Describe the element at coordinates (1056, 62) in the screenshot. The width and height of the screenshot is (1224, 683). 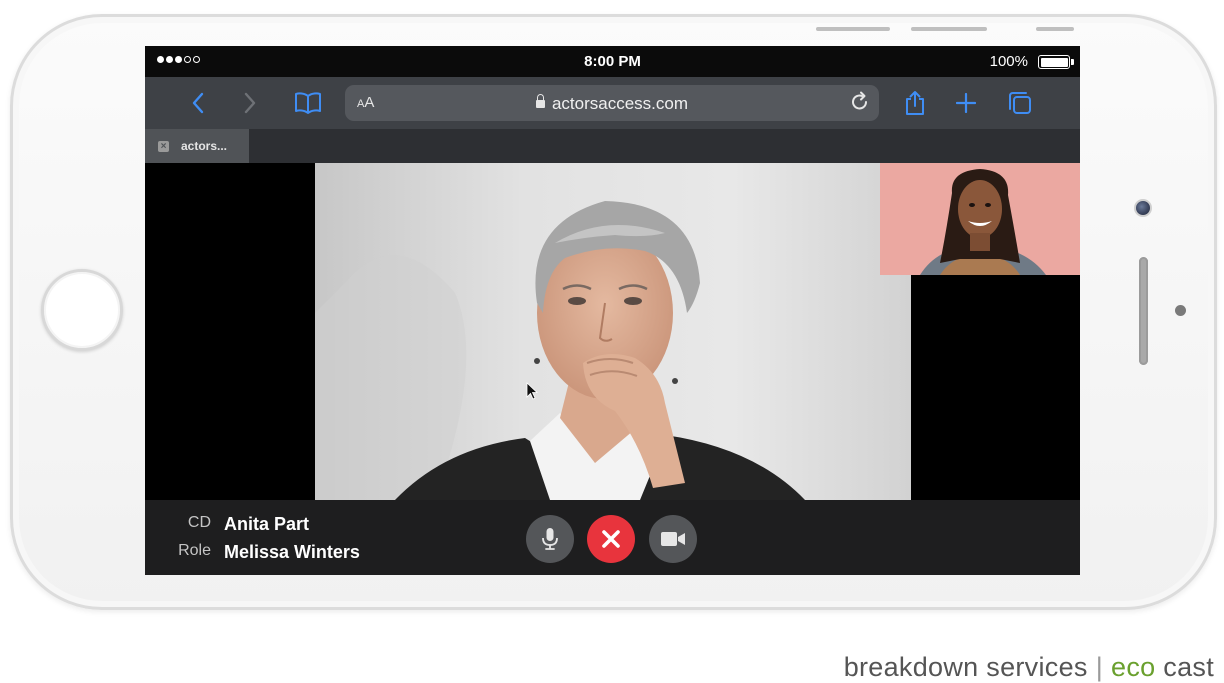
I see `battery-icon` at that location.